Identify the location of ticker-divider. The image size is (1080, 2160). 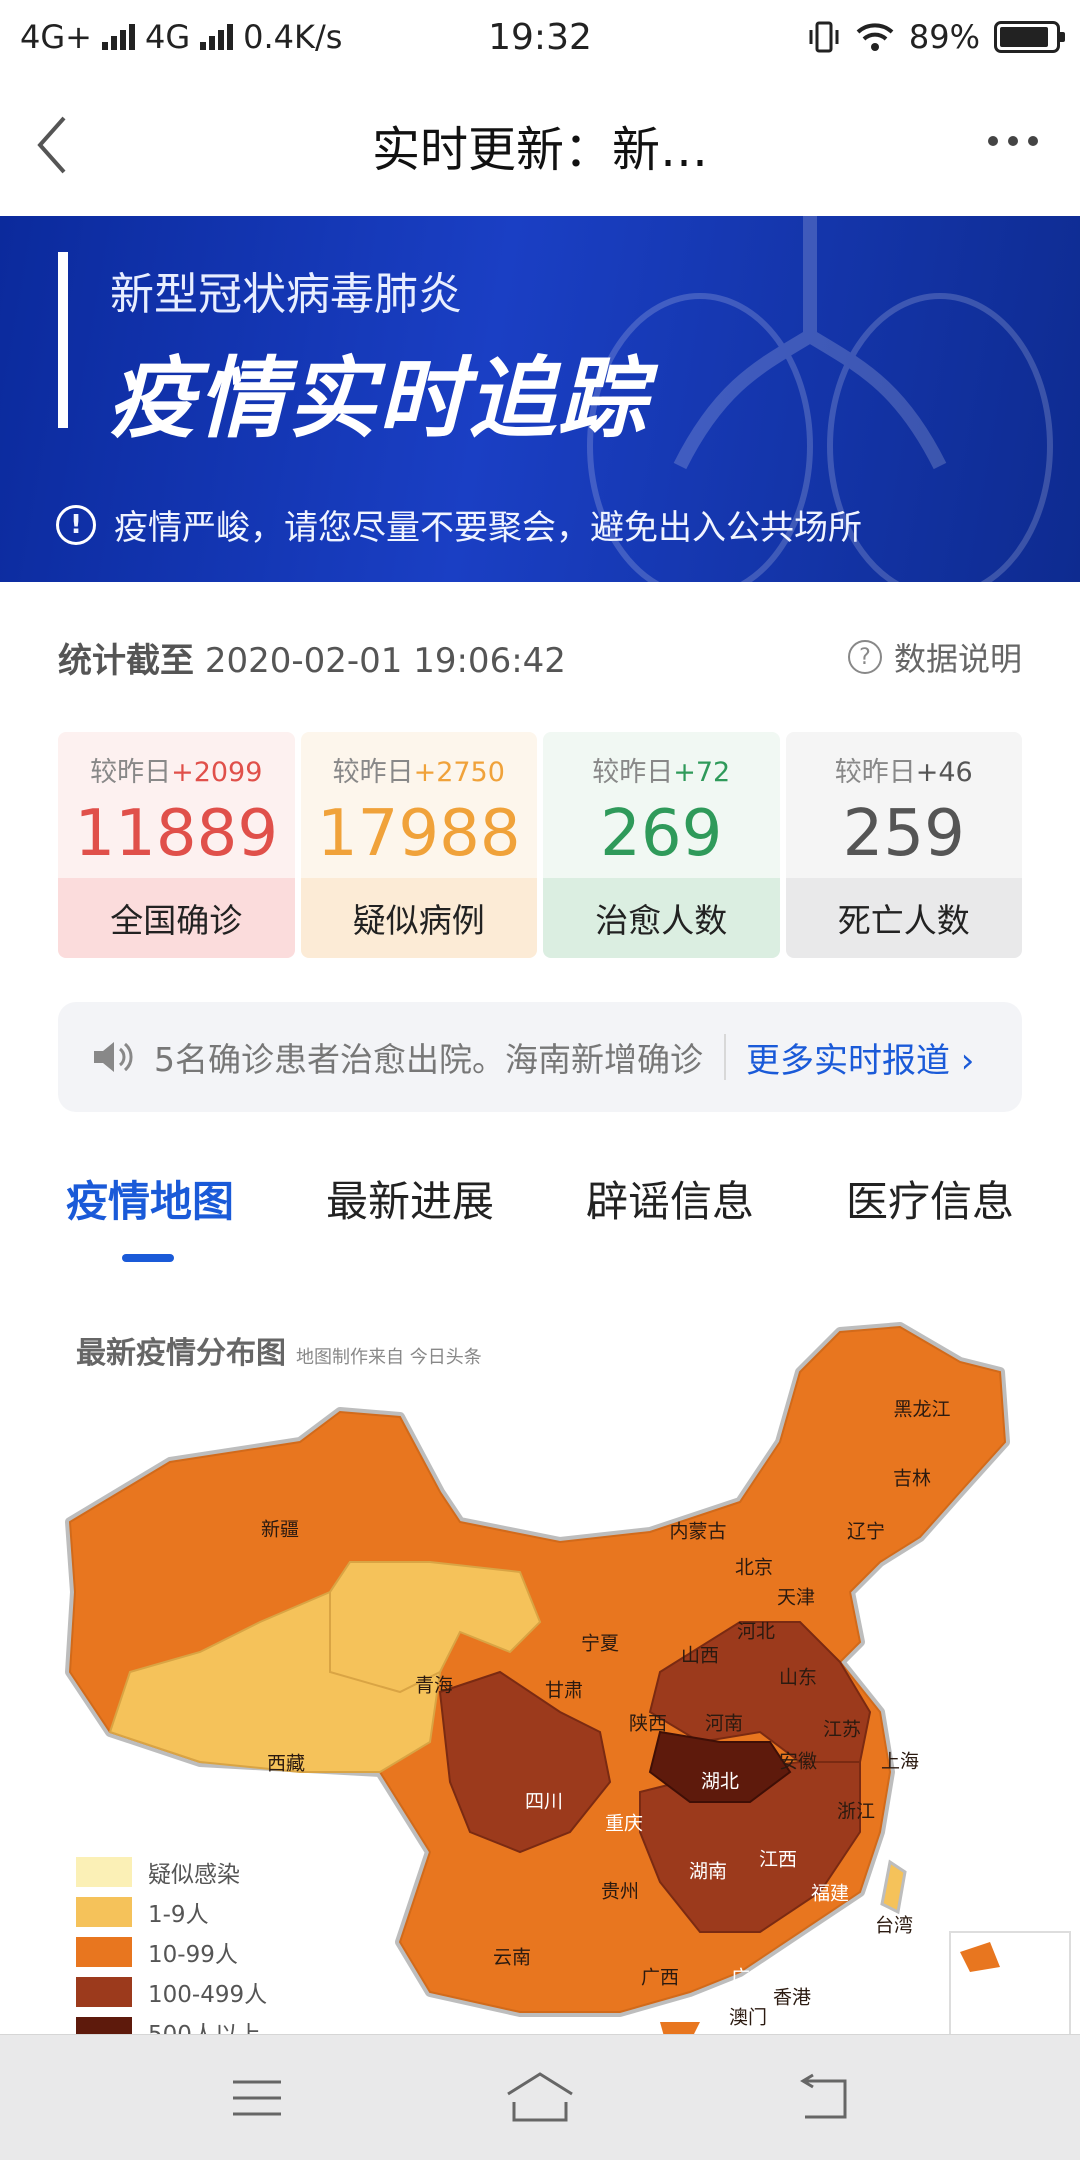
(725, 1057).